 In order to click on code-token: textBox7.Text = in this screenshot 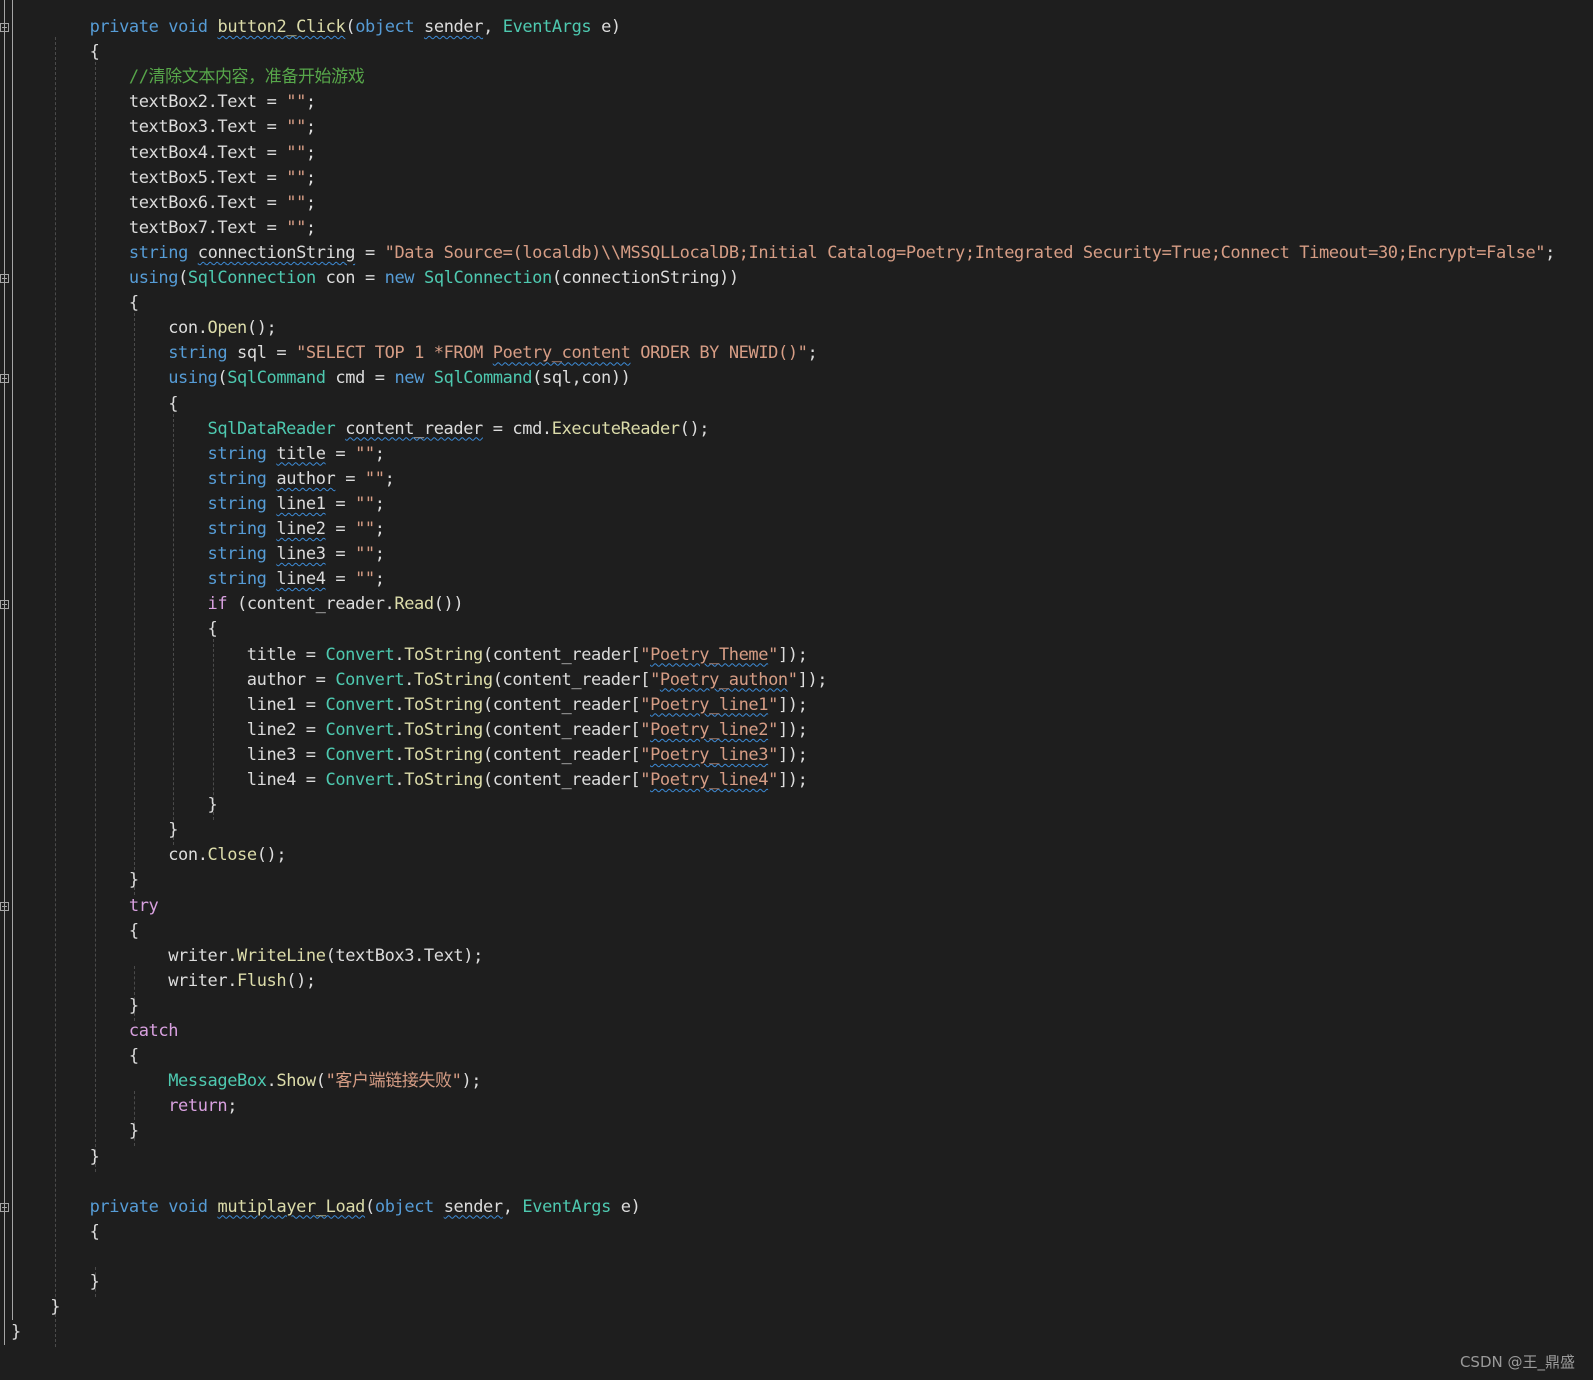, I will do `click(207, 227)`.